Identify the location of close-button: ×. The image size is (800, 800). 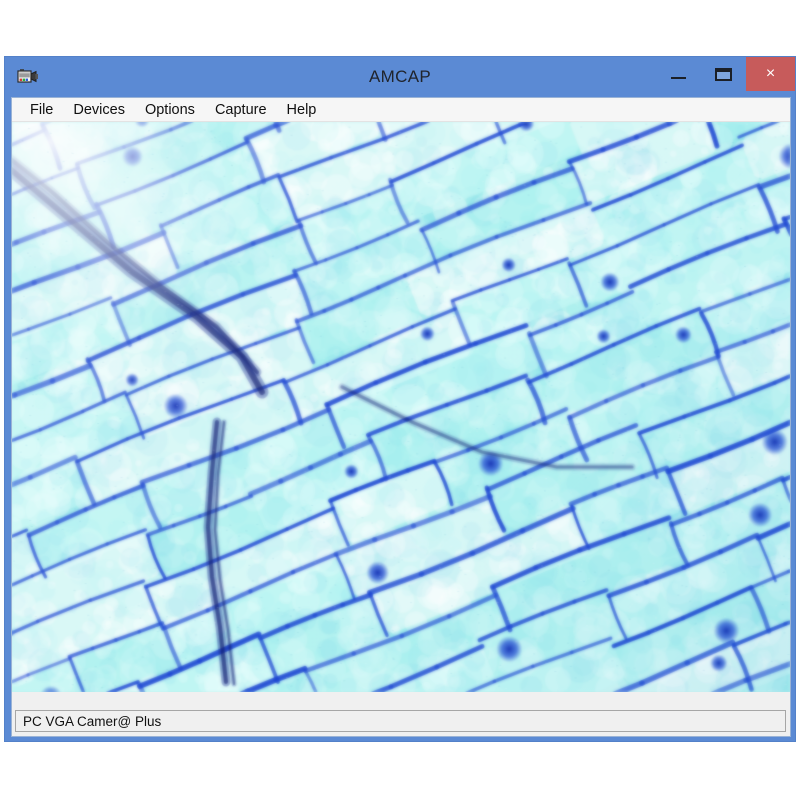
(770, 74).